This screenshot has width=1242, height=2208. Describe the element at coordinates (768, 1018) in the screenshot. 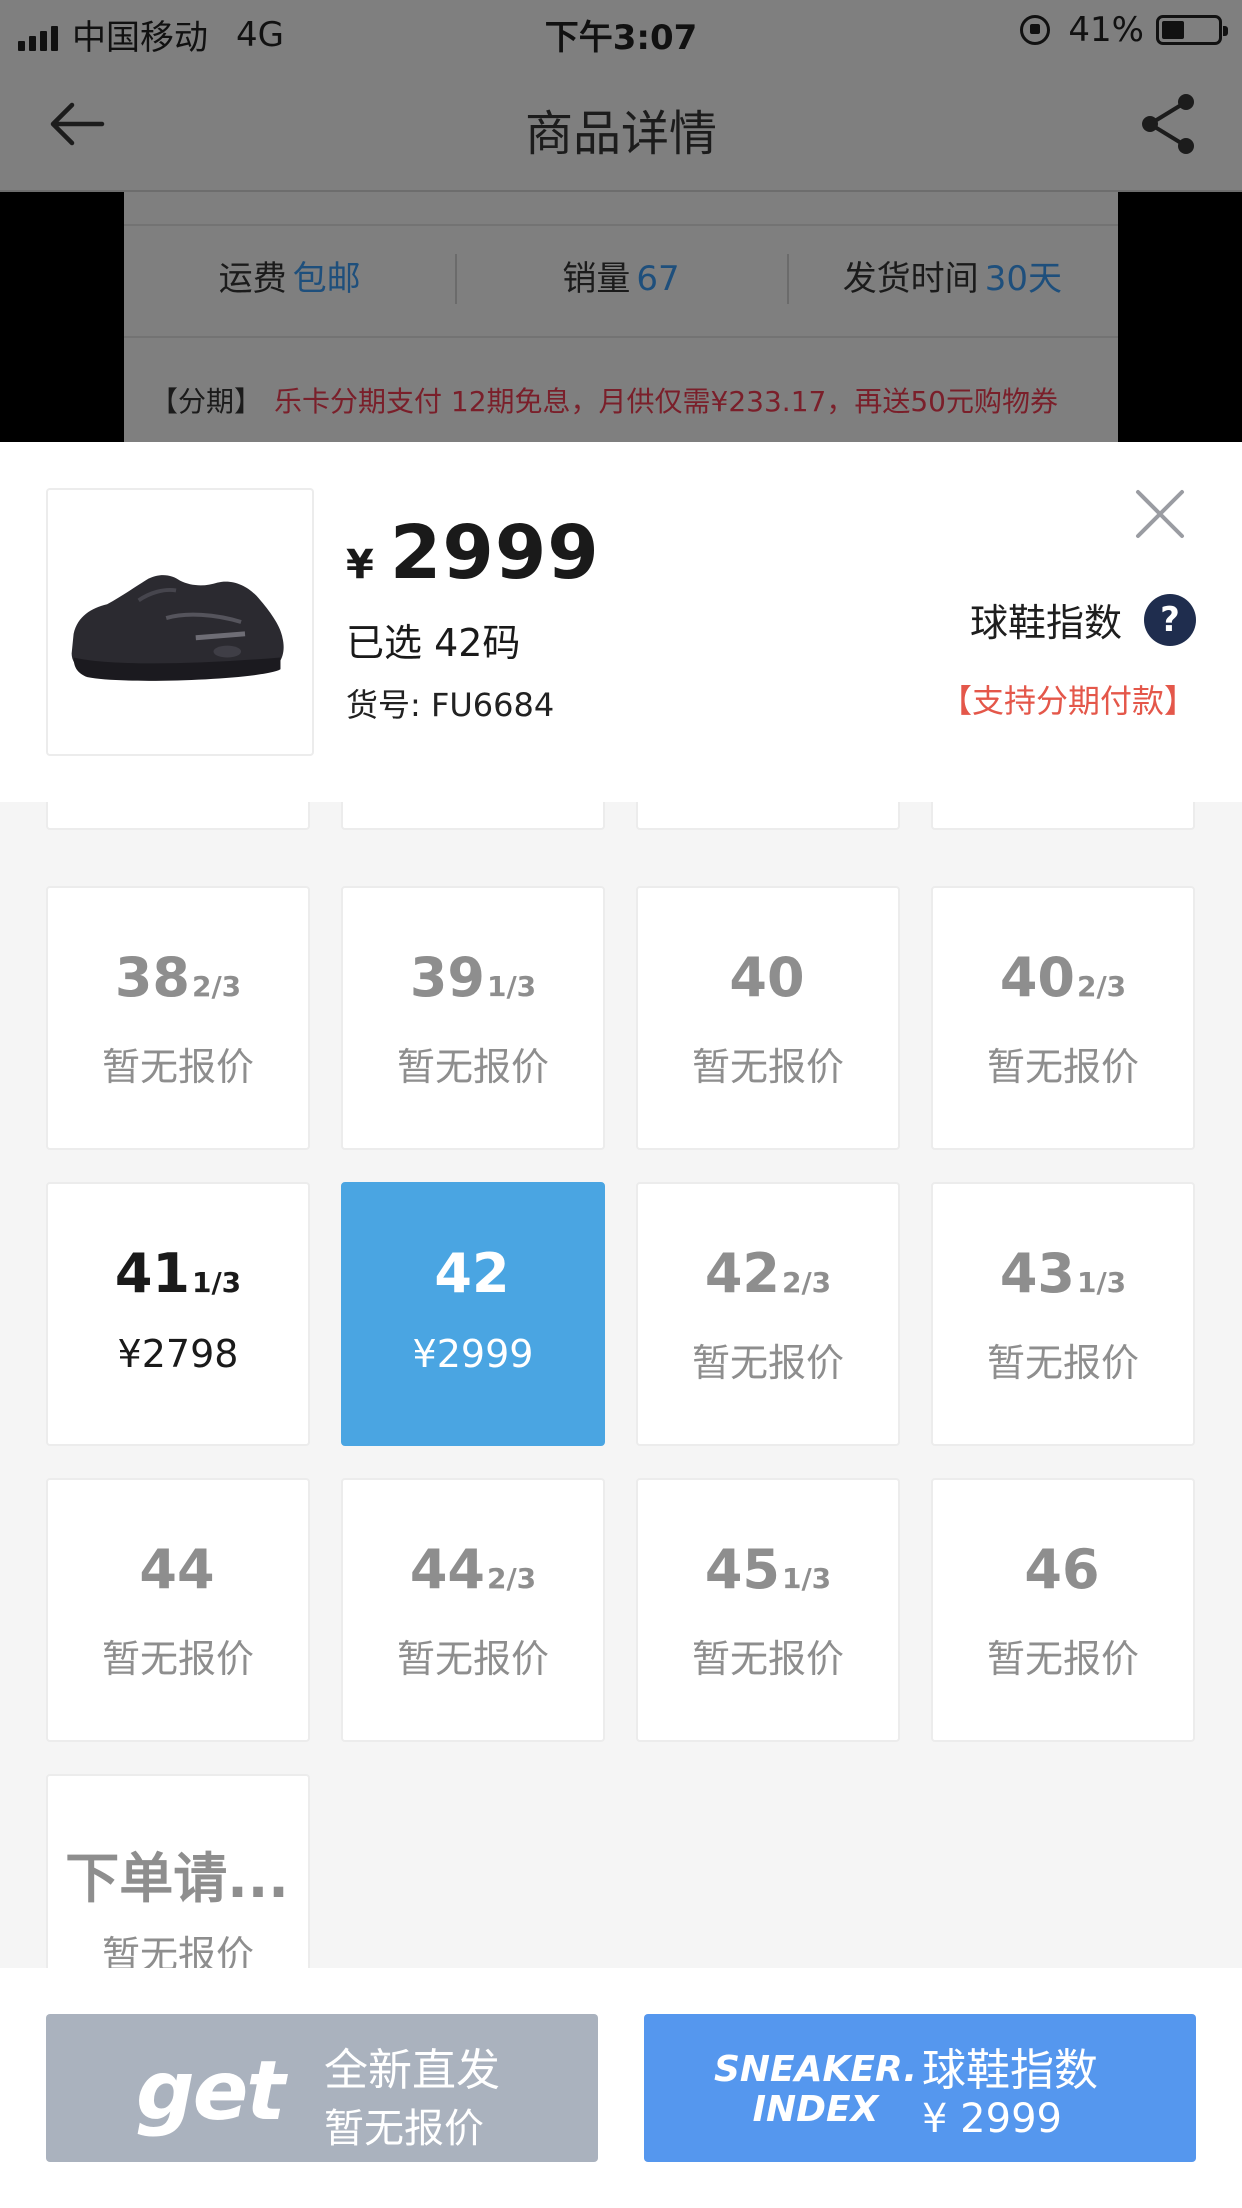

I see `size-option: 40 暂无报价` at that location.